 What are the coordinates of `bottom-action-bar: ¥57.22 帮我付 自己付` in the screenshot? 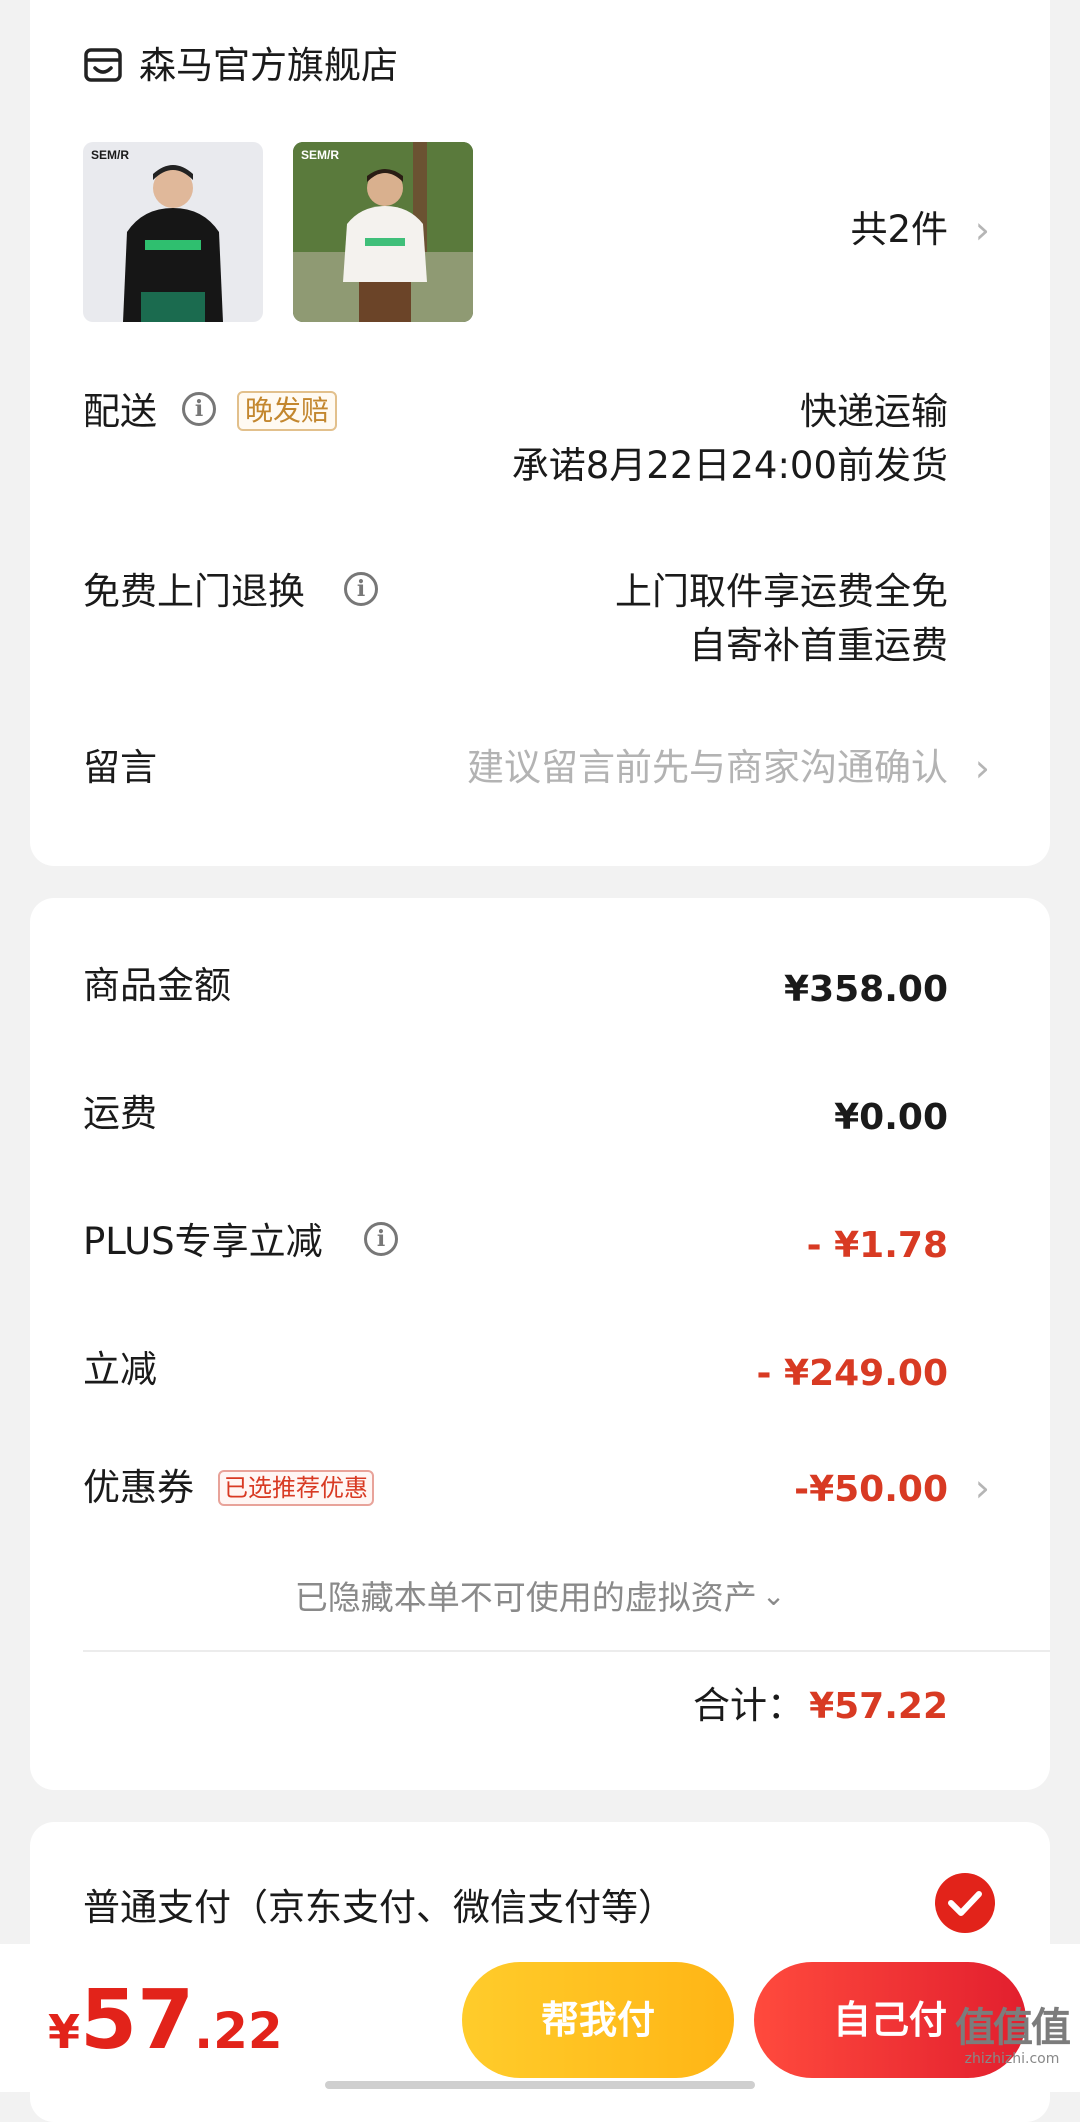 It's located at (540, 2018).